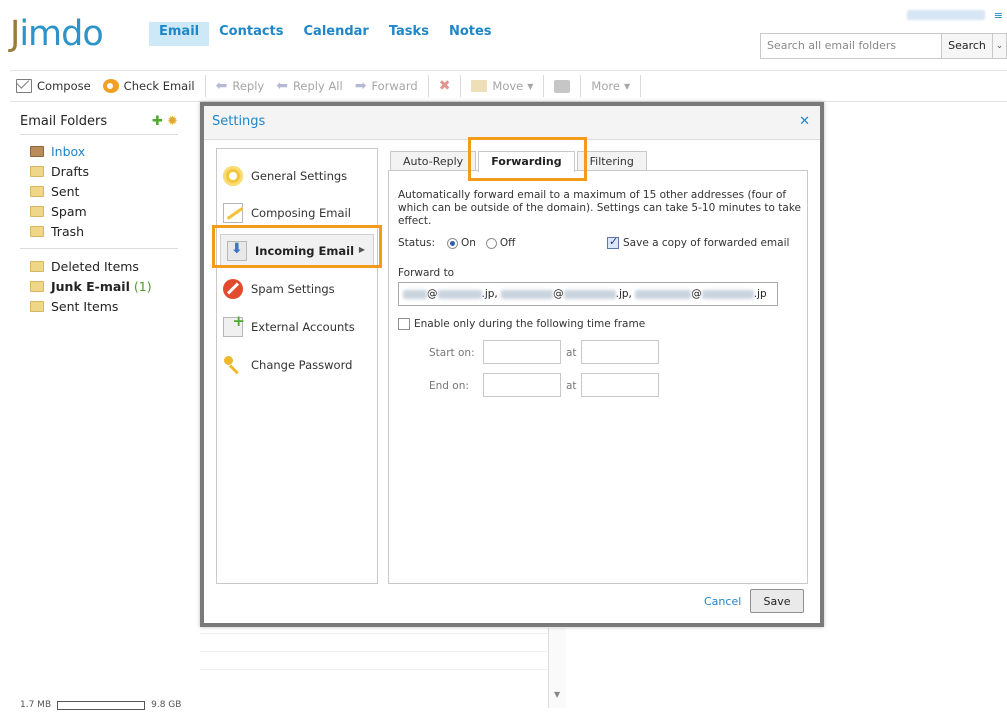 Image resolution: width=1007 pixels, height=713 pixels. What do you see at coordinates (251, 34) in the screenshot?
I see `nav-contacts: Contacts` at bounding box center [251, 34].